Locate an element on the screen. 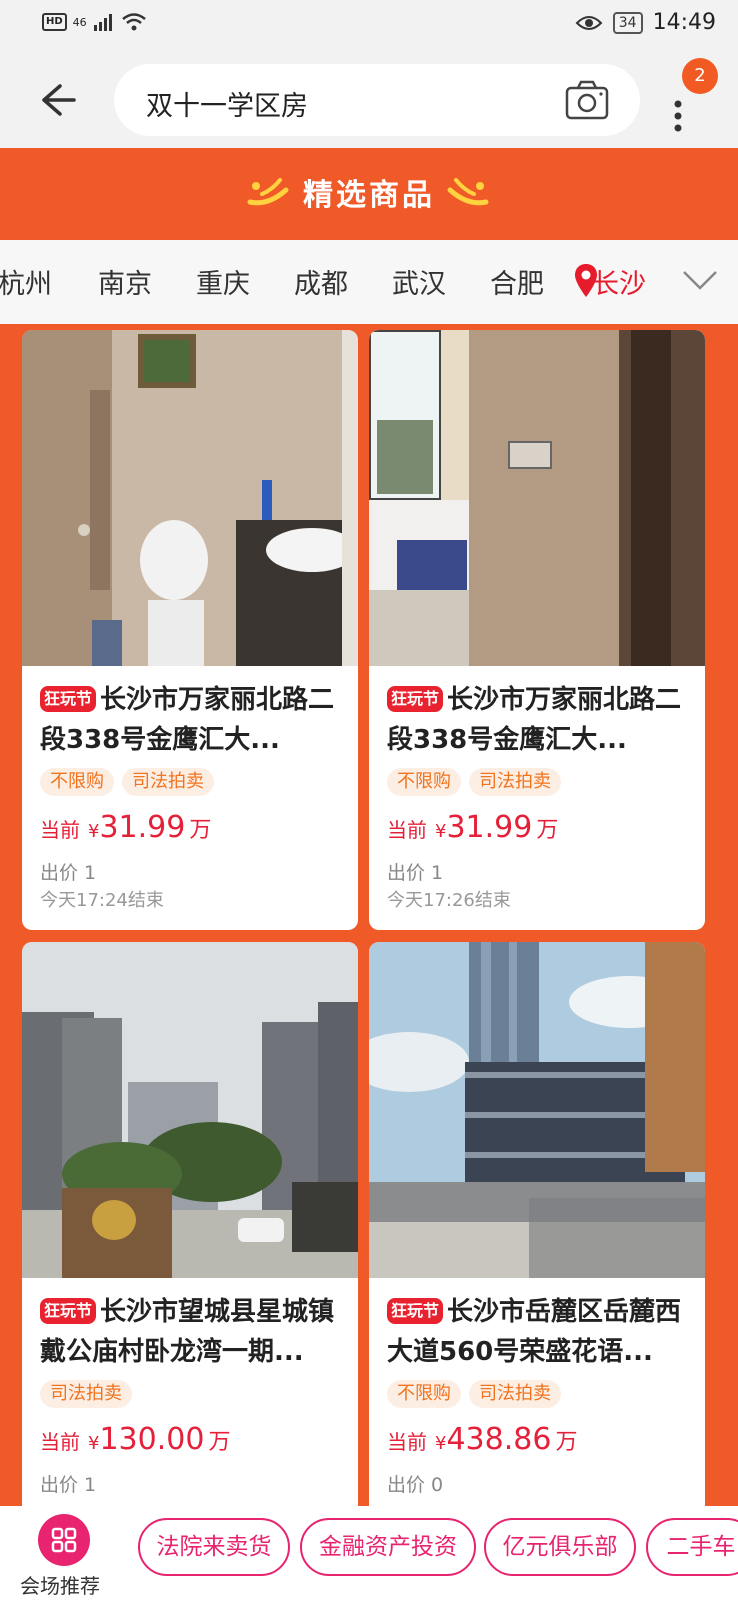  city-tab-hangzhou: 杭州 is located at coordinates (26, 281).